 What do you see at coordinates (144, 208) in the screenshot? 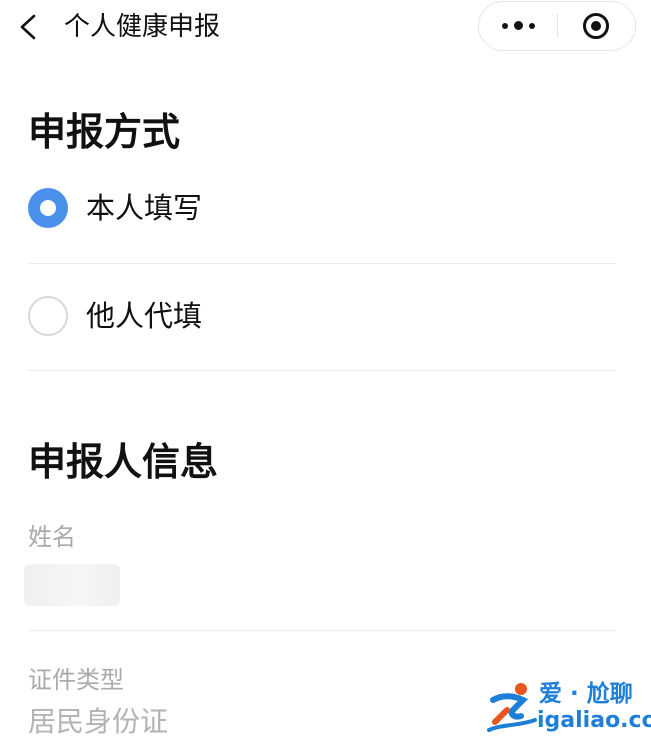
I see `radio-label-self: 本人填写` at bounding box center [144, 208].